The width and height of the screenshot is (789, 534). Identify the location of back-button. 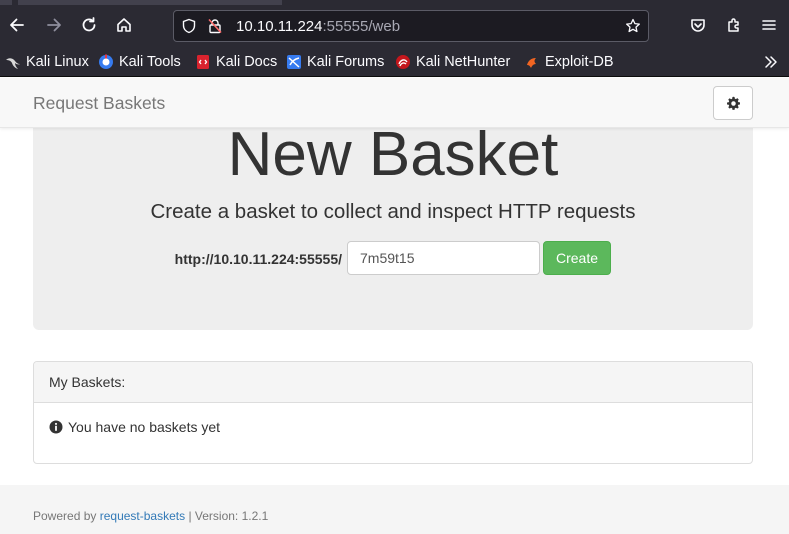
(17, 25).